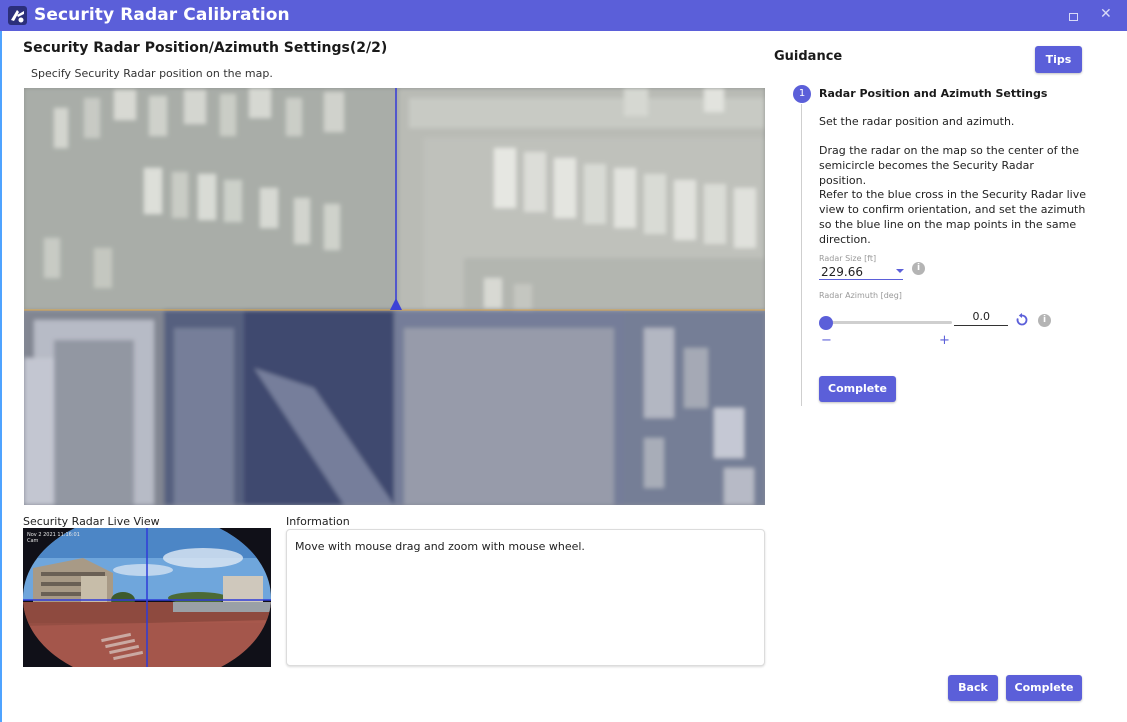 The height and width of the screenshot is (722, 1127). Describe the element at coordinates (826, 323) in the screenshot. I see `azimuth-slider-thumb` at that location.